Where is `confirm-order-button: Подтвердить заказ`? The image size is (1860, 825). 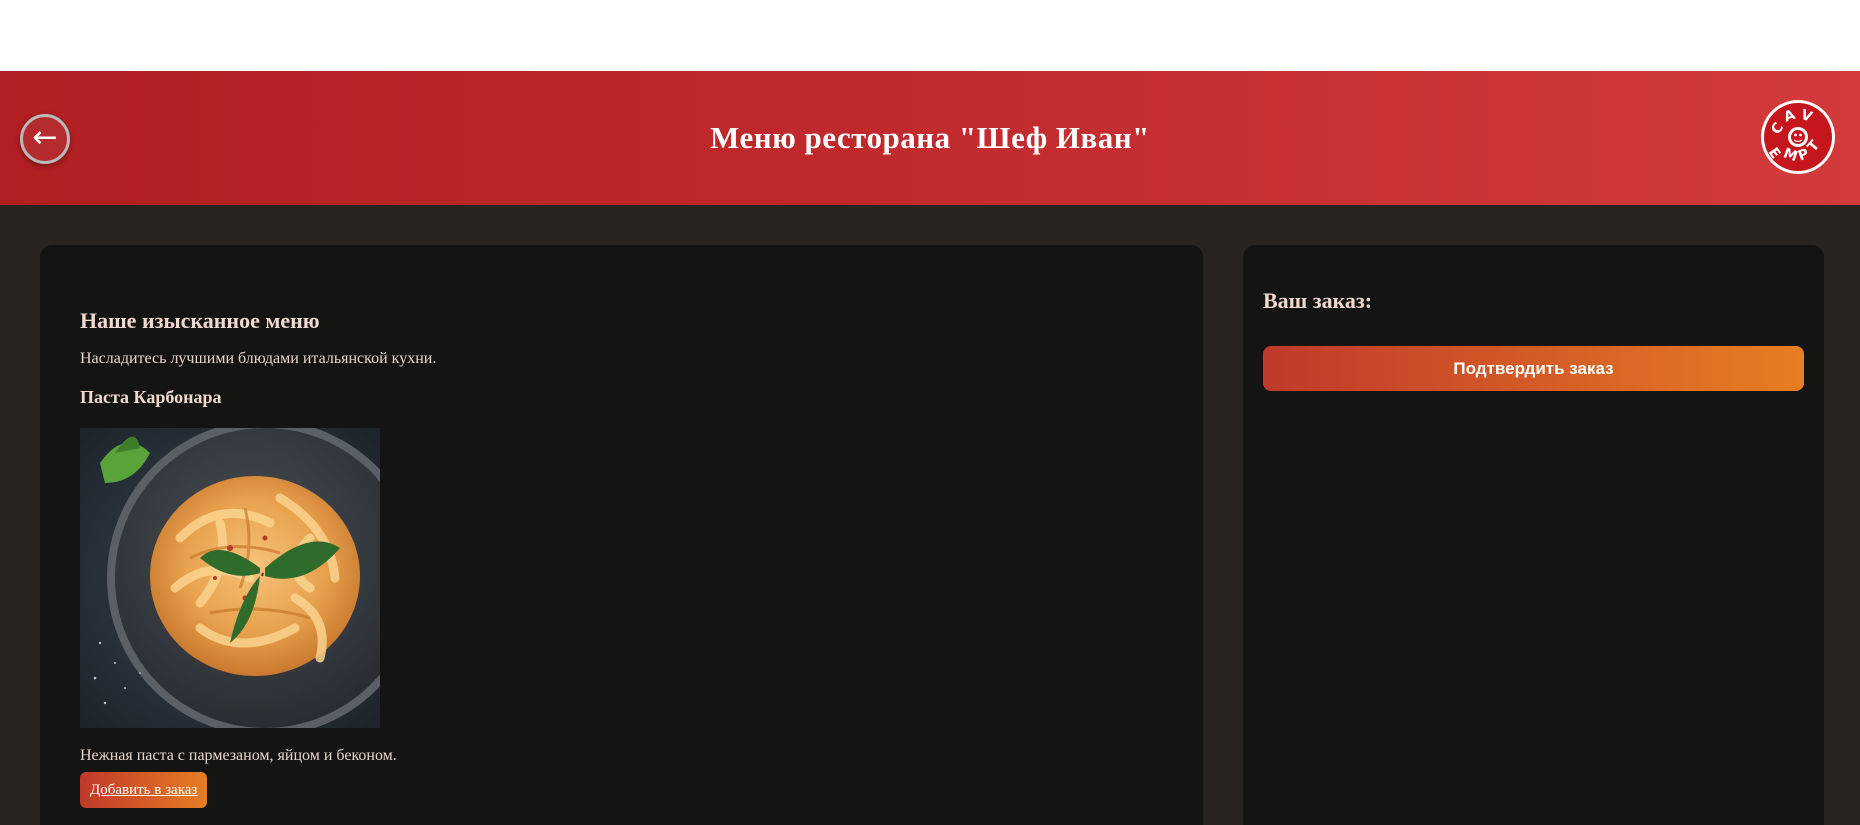 confirm-order-button: Подтвердить заказ is located at coordinates (1533, 368).